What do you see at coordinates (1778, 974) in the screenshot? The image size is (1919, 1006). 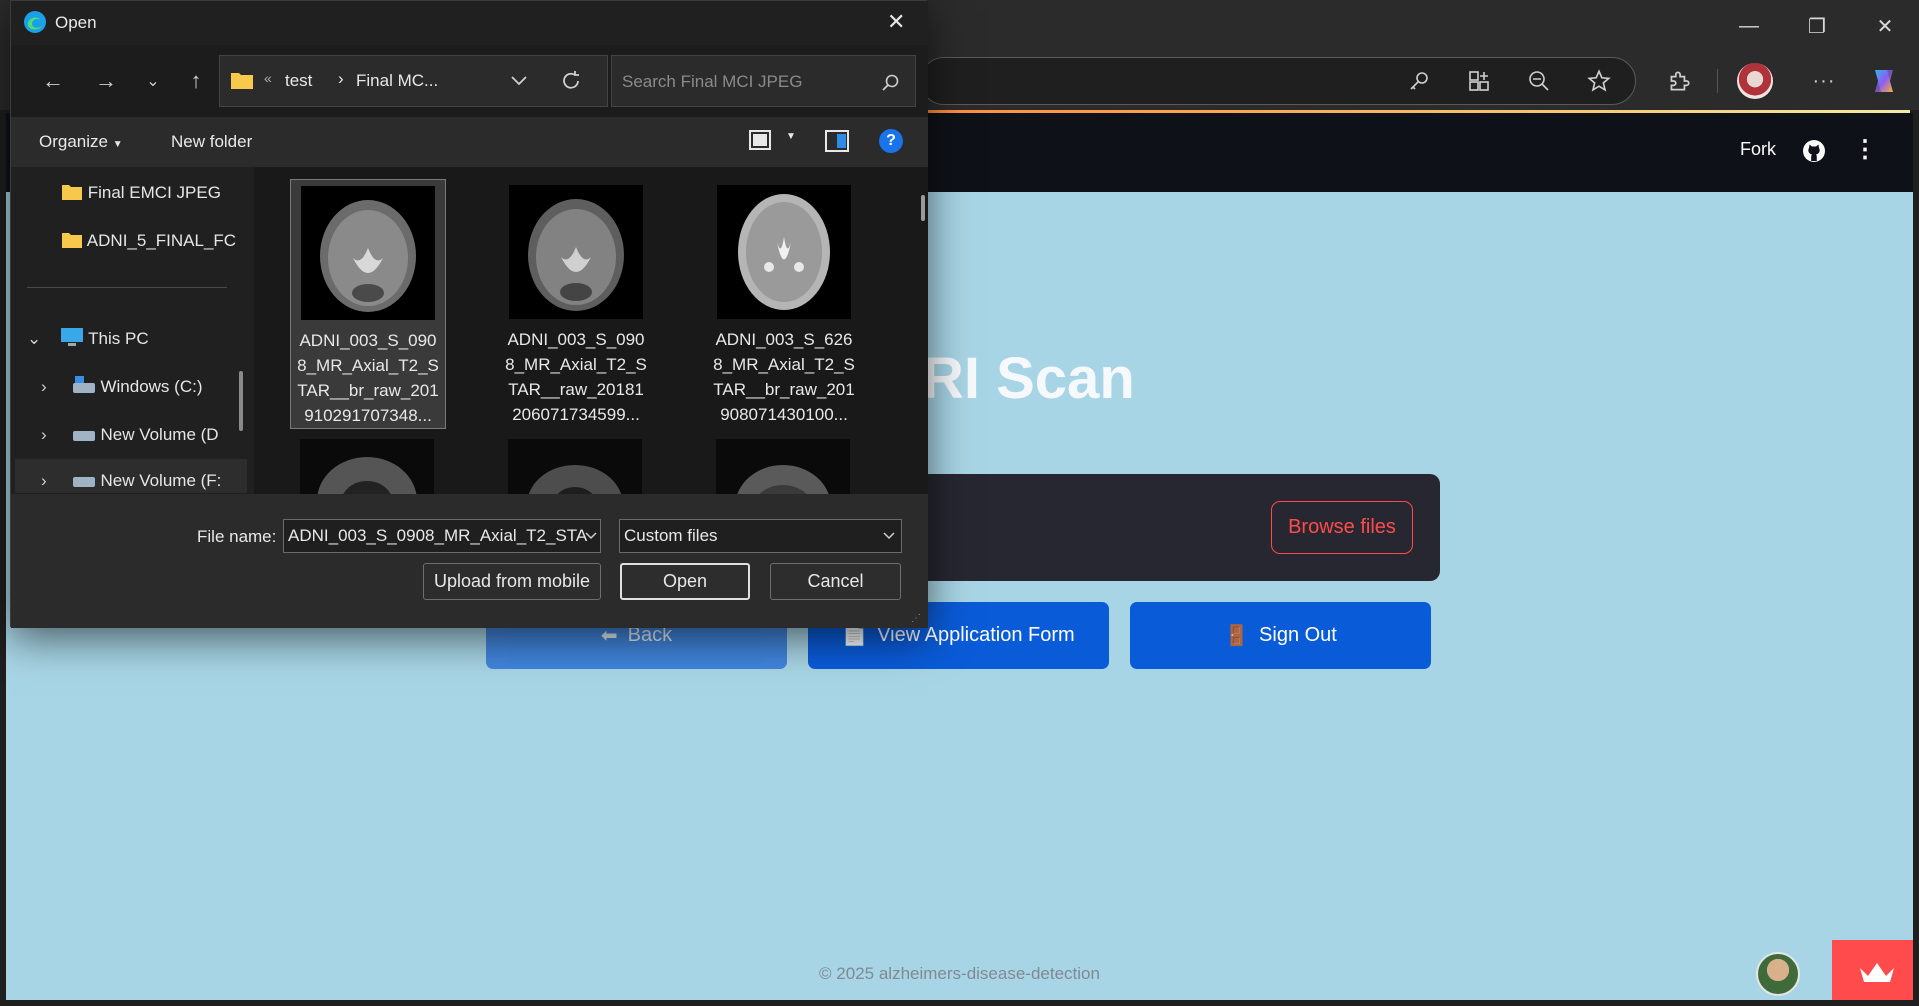 I see `creator-avatar` at bounding box center [1778, 974].